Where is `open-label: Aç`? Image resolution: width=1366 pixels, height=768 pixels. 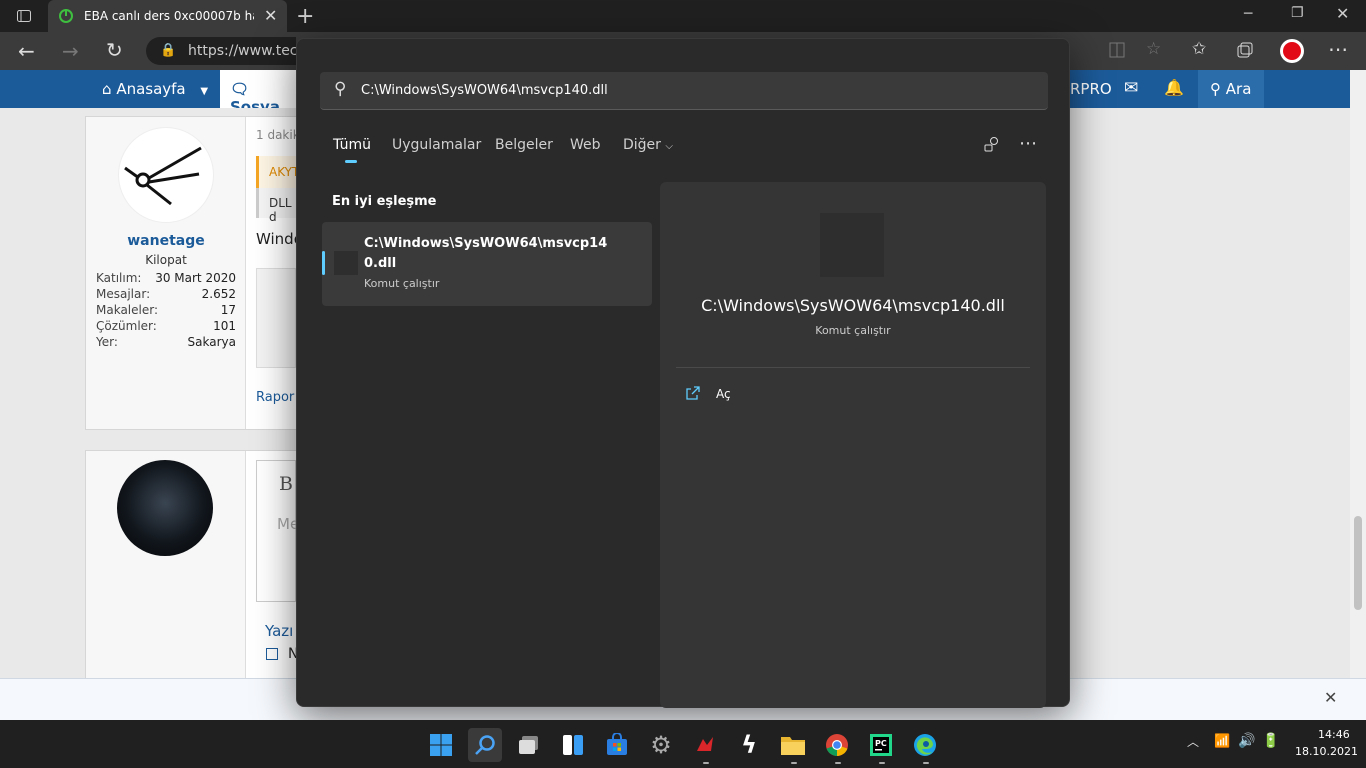 open-label: Aç is located at coordinates (723, 394).